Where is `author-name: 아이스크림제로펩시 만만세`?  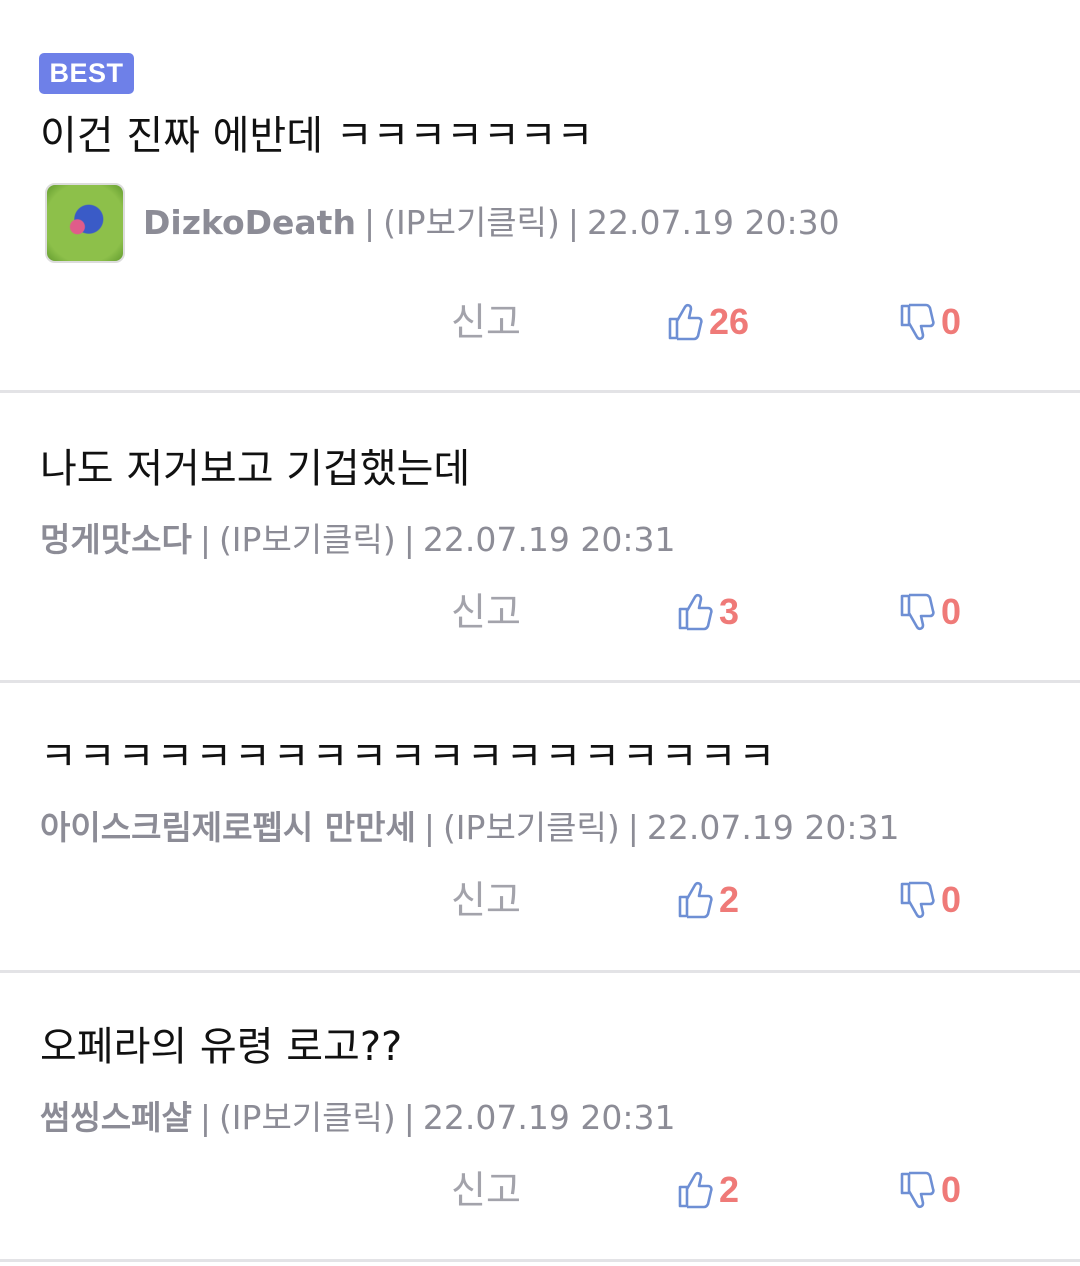 author-name: 아이스크림제로펩시 만만세 is located at coordinates (228, 828).